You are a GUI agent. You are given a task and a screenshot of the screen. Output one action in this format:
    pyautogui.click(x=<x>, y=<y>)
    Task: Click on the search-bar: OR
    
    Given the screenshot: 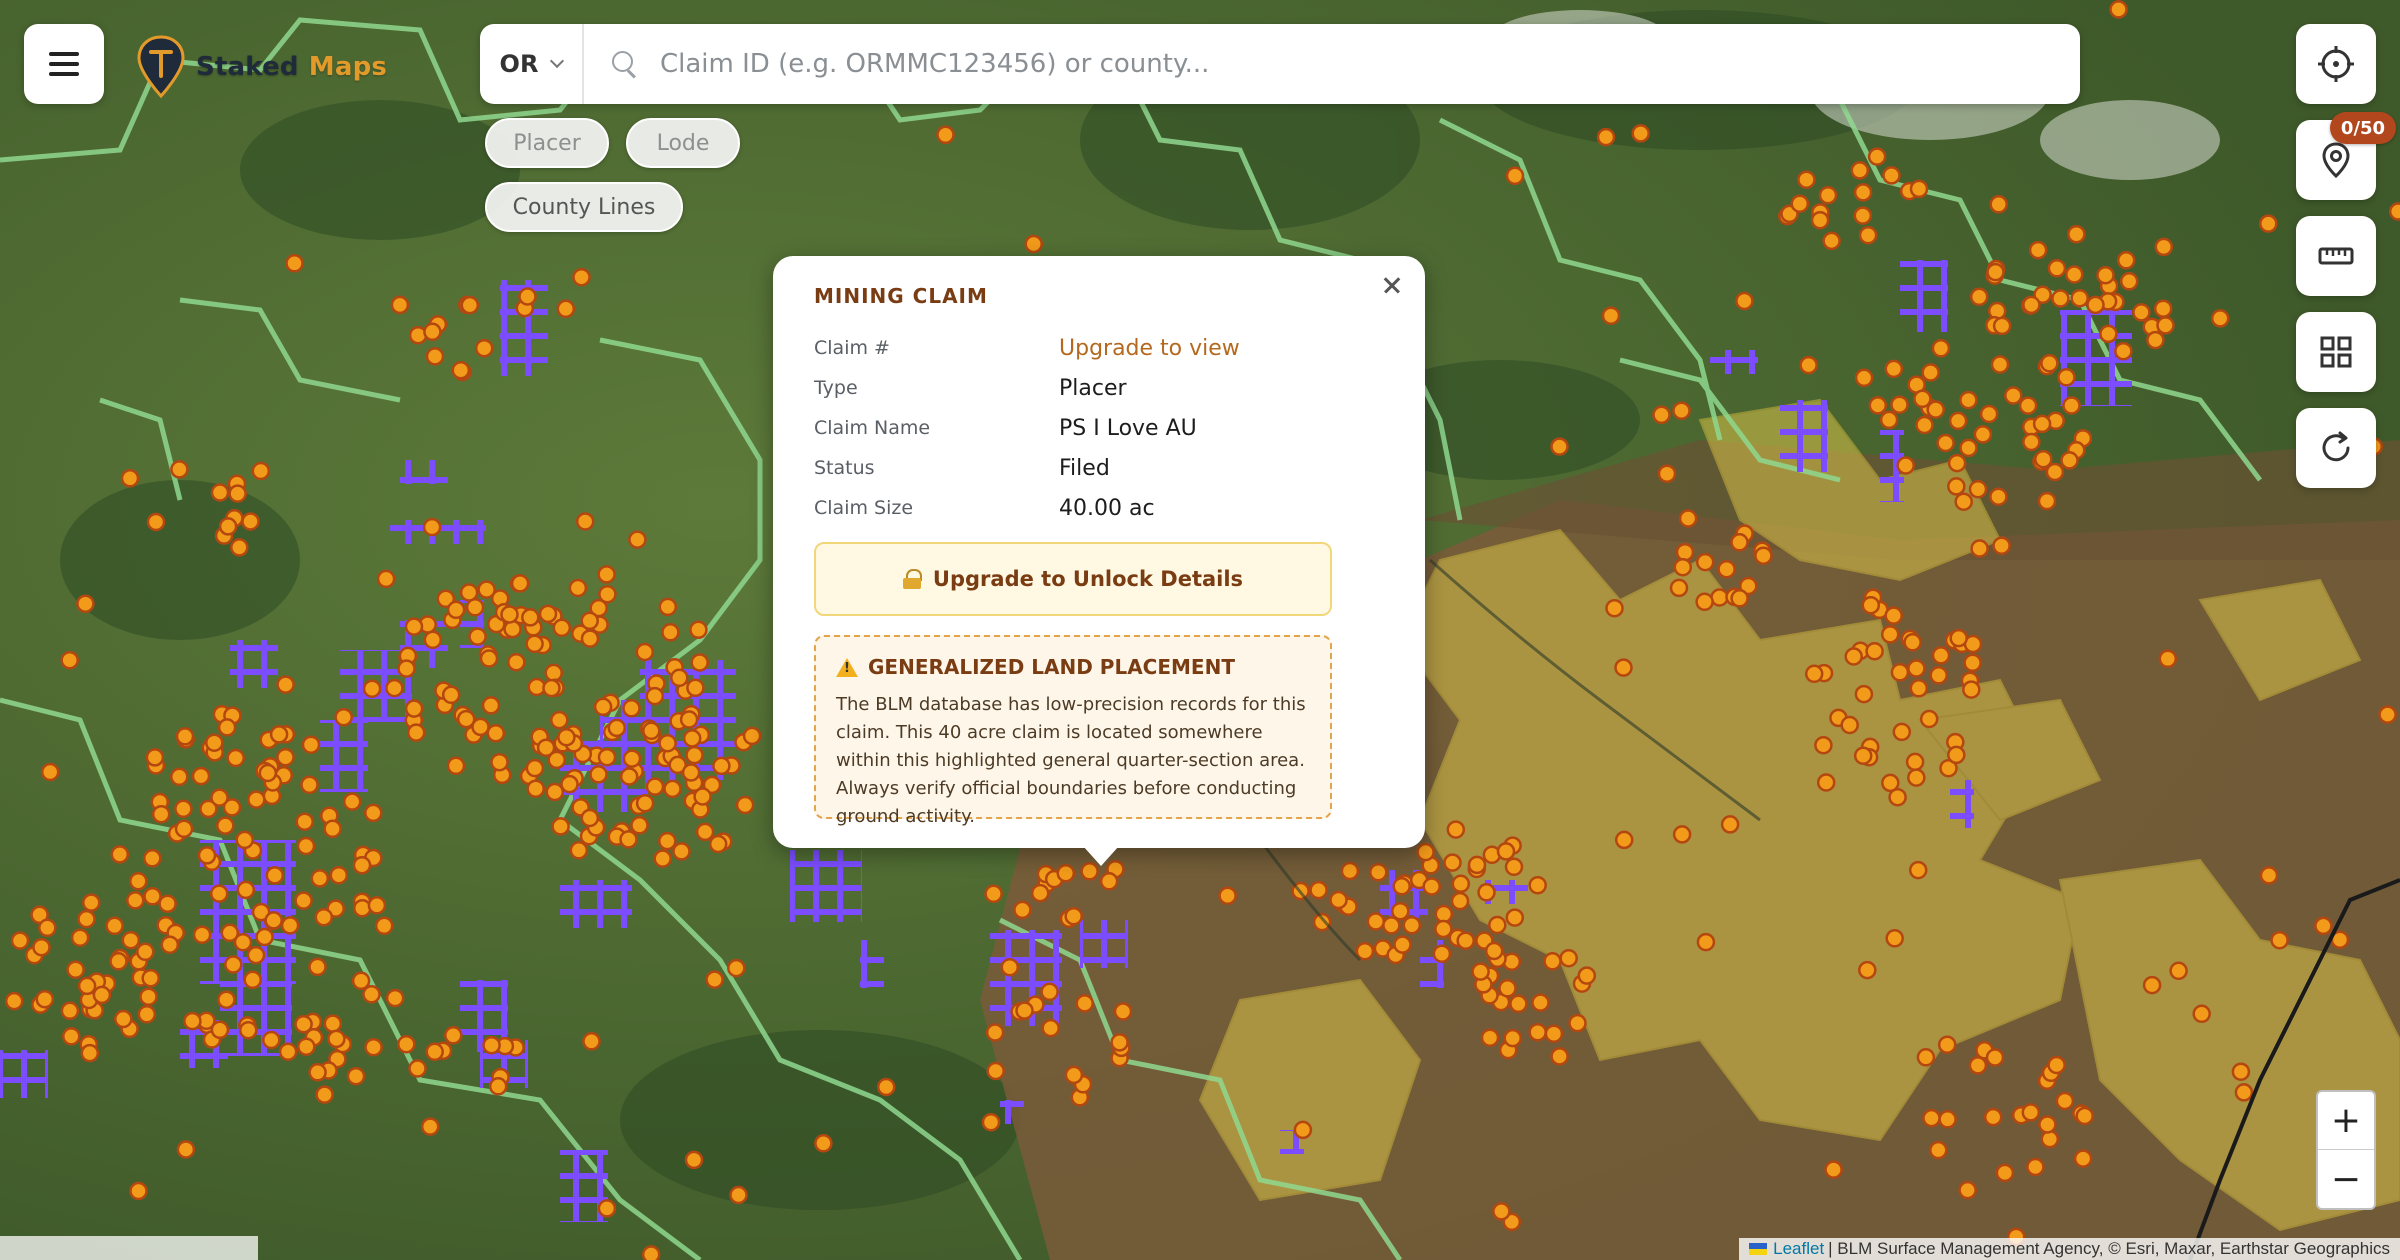 What is the action you would take?
    pyautogui.click(x=1280, y=64)
    